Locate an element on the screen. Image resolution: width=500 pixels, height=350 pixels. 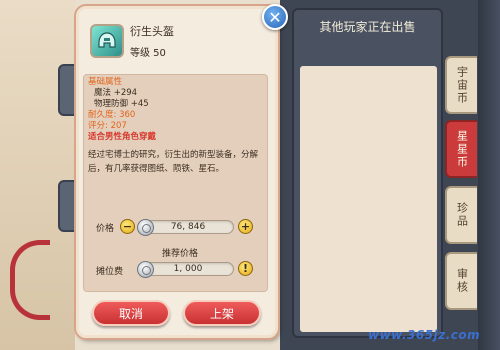
fee-display: 1, 000 is located at coordinates (188, 269).